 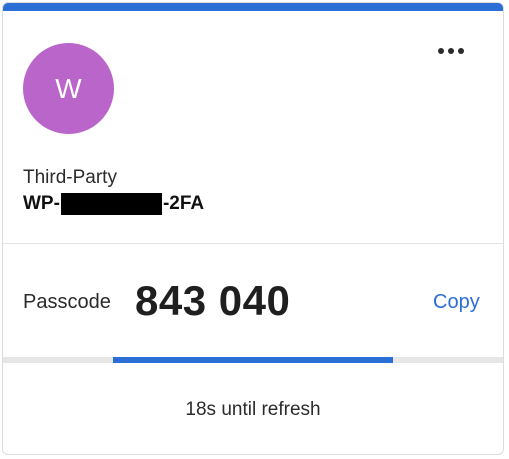 I want to click on copy-button: Copy, so click(x=456, y=302).